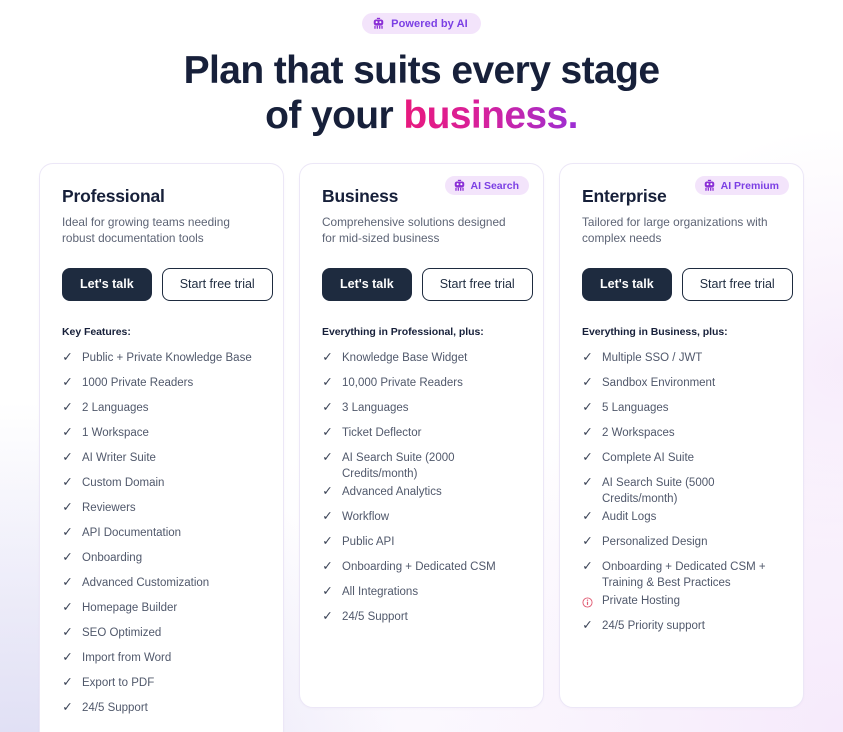 This screenshot has height=732, width=843. Describe the element at coordinates (659, 382) in the screenshot. I see `feature-label: Sandbox Environment` at that location.